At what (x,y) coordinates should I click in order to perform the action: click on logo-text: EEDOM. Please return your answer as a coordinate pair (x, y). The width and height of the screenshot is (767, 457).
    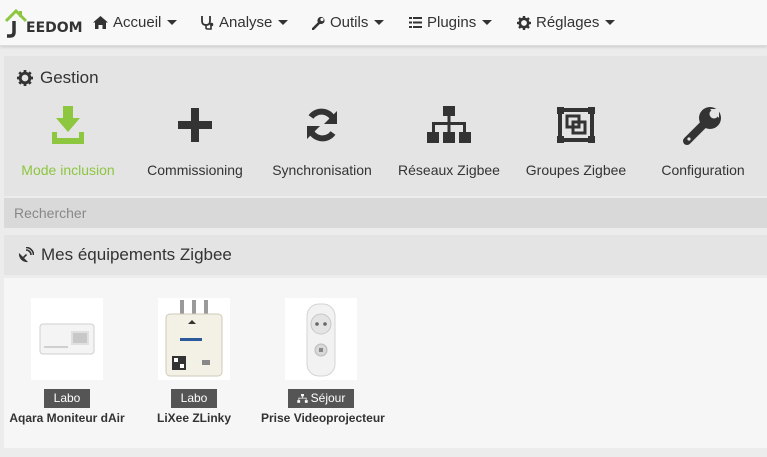
    Looking at the image, I should click on (54, 28).